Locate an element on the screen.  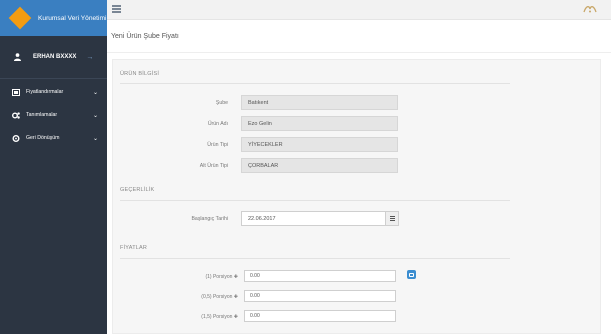
user-menu: ERHAN BXXXX → is located at coordinates (53, 57).